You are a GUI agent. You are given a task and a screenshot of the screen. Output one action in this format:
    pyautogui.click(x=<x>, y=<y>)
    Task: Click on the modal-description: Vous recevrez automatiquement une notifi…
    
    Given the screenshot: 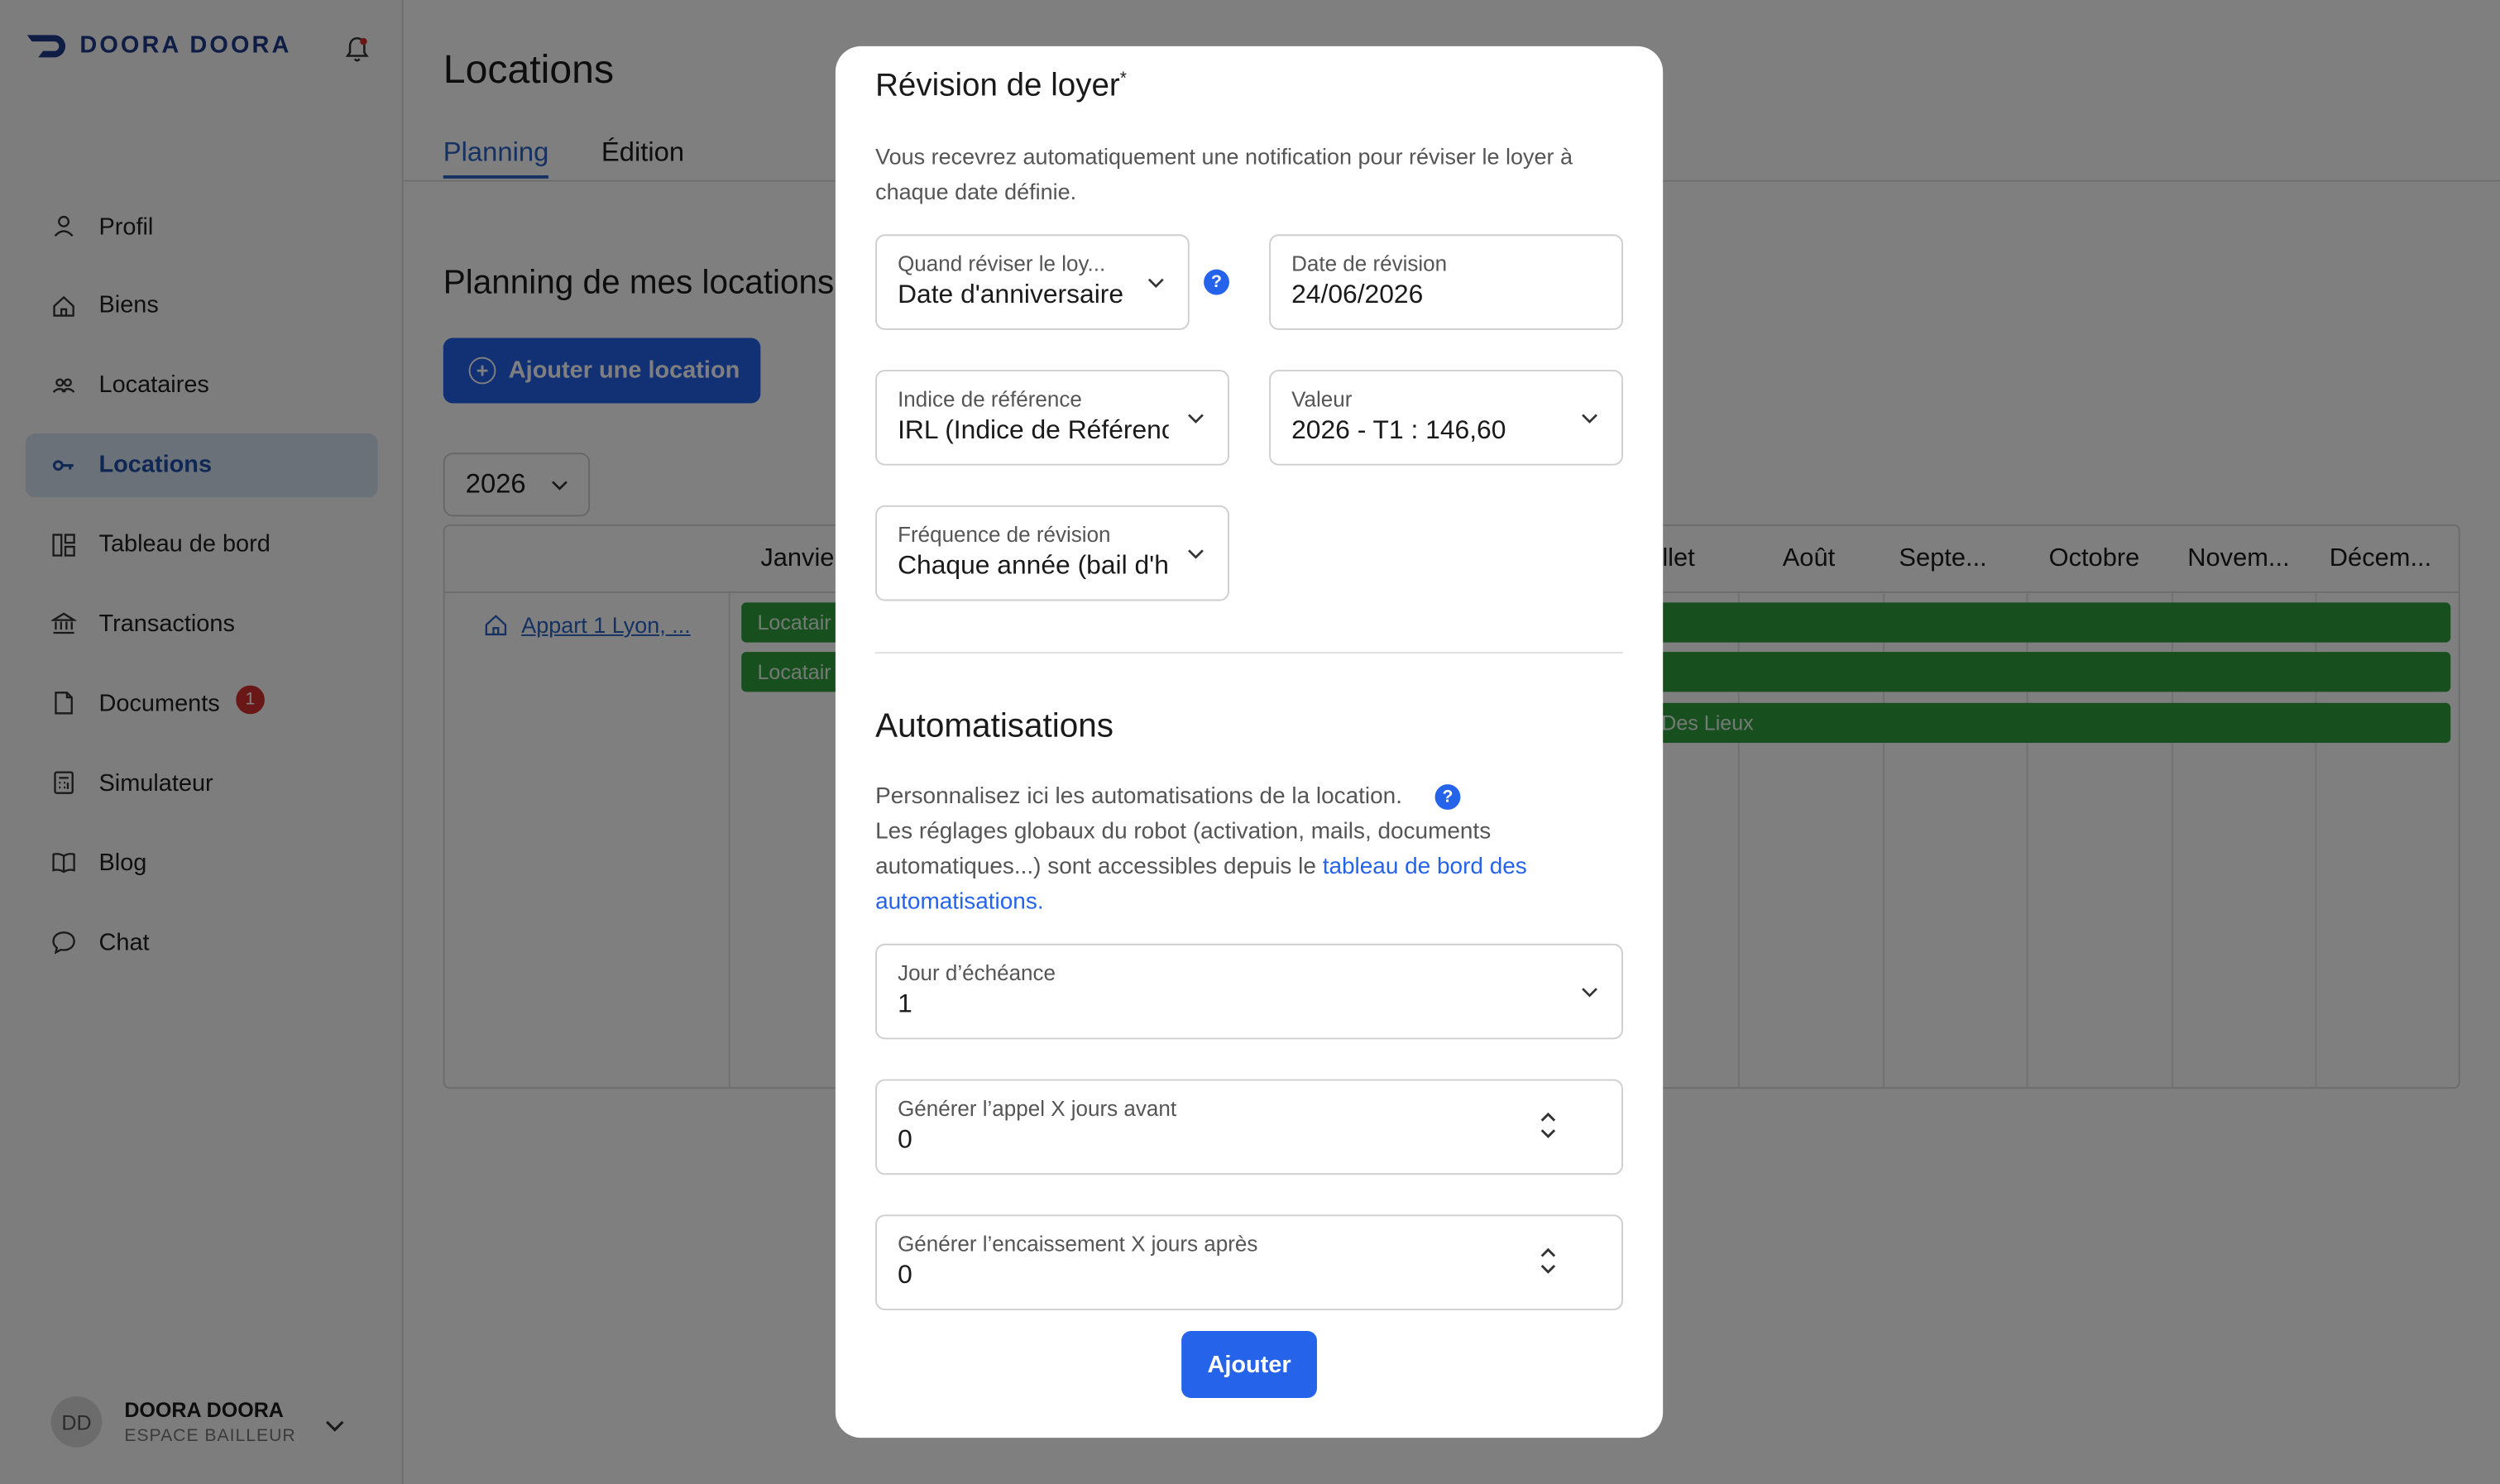 What is the action you would take?
    pyautogui.click(x=1224, y=173)
    